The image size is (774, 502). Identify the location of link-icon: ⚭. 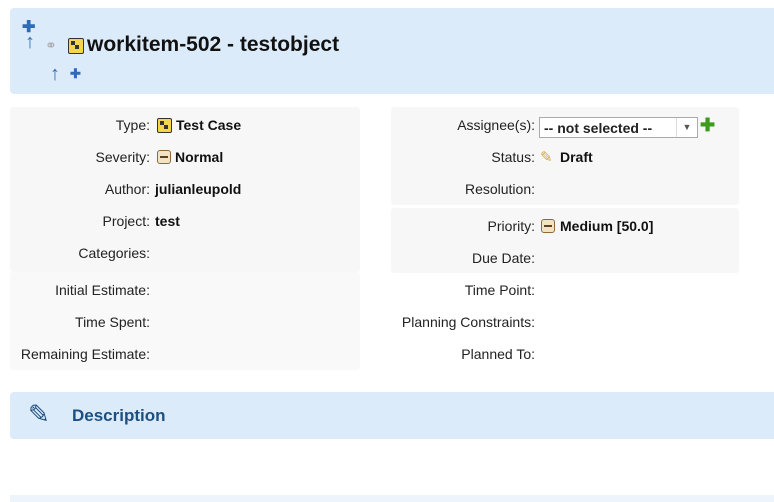
(51, 45).